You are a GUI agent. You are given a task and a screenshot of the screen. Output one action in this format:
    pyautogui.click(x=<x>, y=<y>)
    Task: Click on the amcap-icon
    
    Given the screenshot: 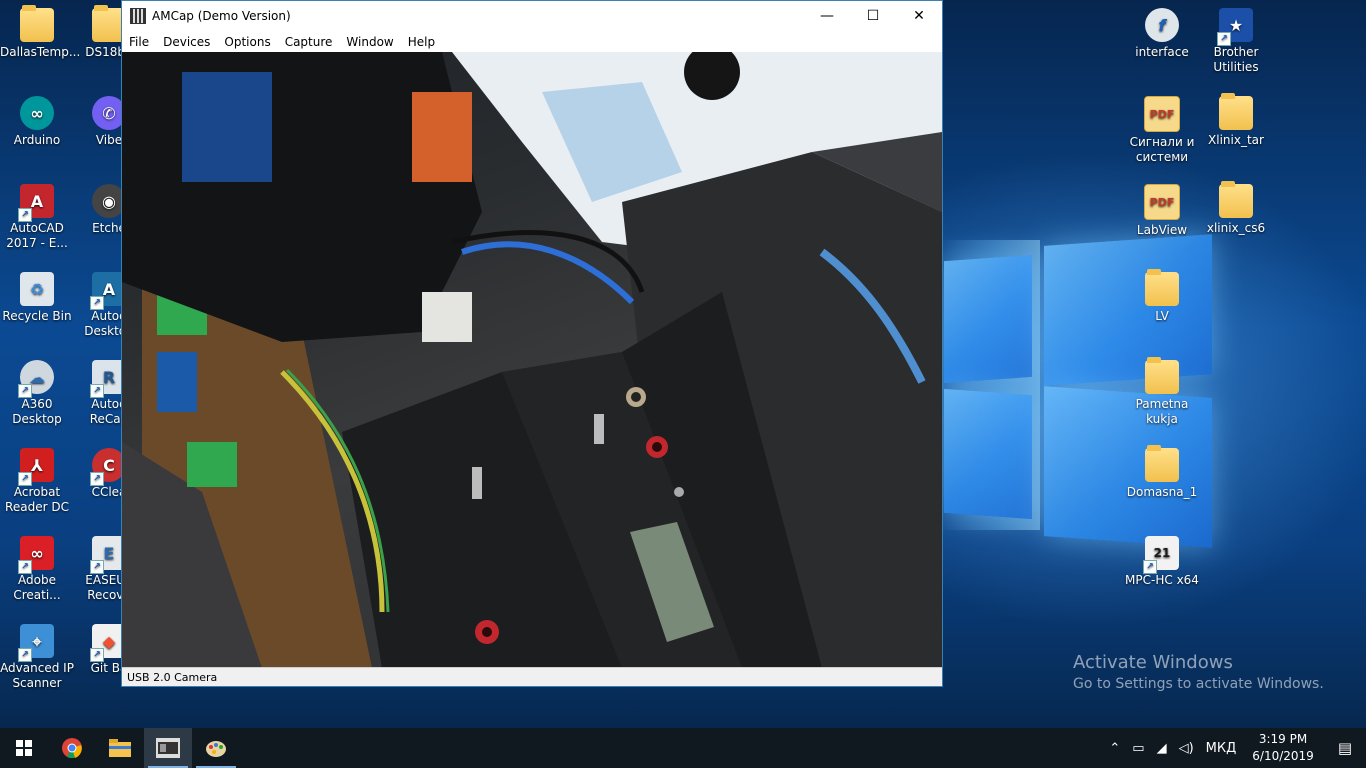 What is the action you would take?
    pyautogui.click(x=168, y=748)
    